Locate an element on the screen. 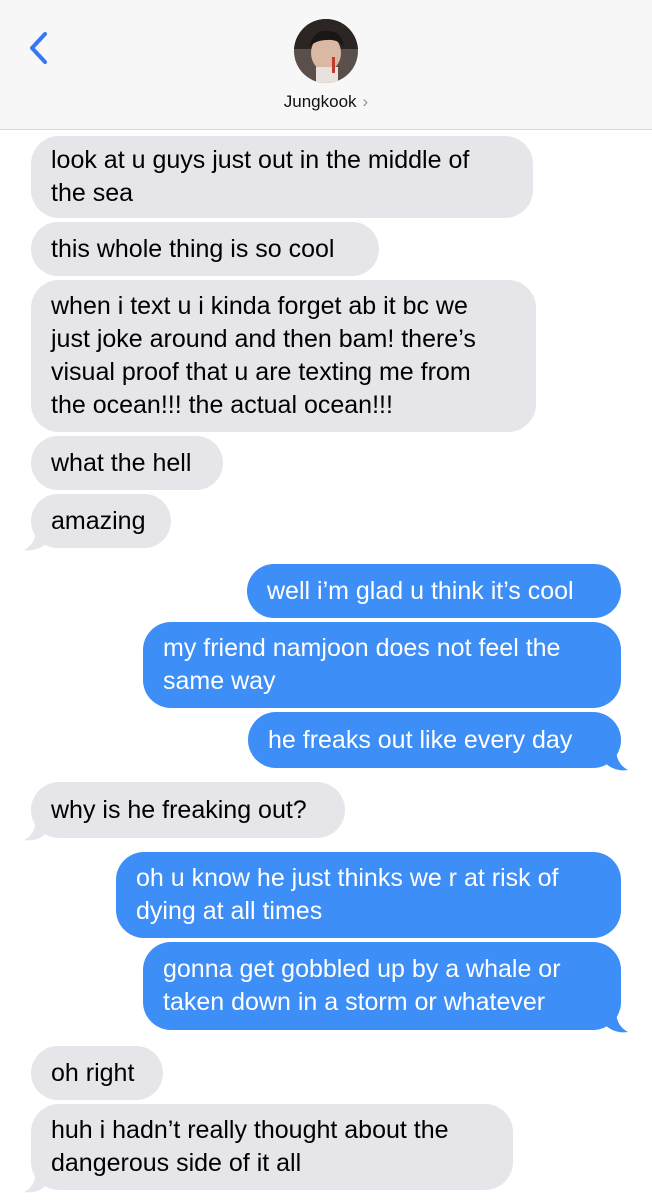 This screenshot has width=652, height=1200. contact-name: Jungkook is located at coordinates (320, 101).